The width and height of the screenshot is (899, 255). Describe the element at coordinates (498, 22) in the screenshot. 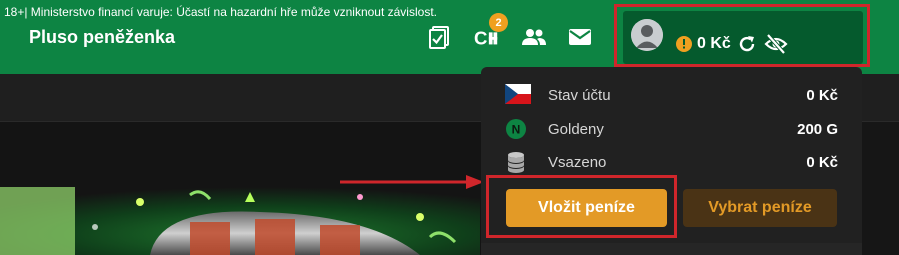

I see `notification-badge: 2` at that location.